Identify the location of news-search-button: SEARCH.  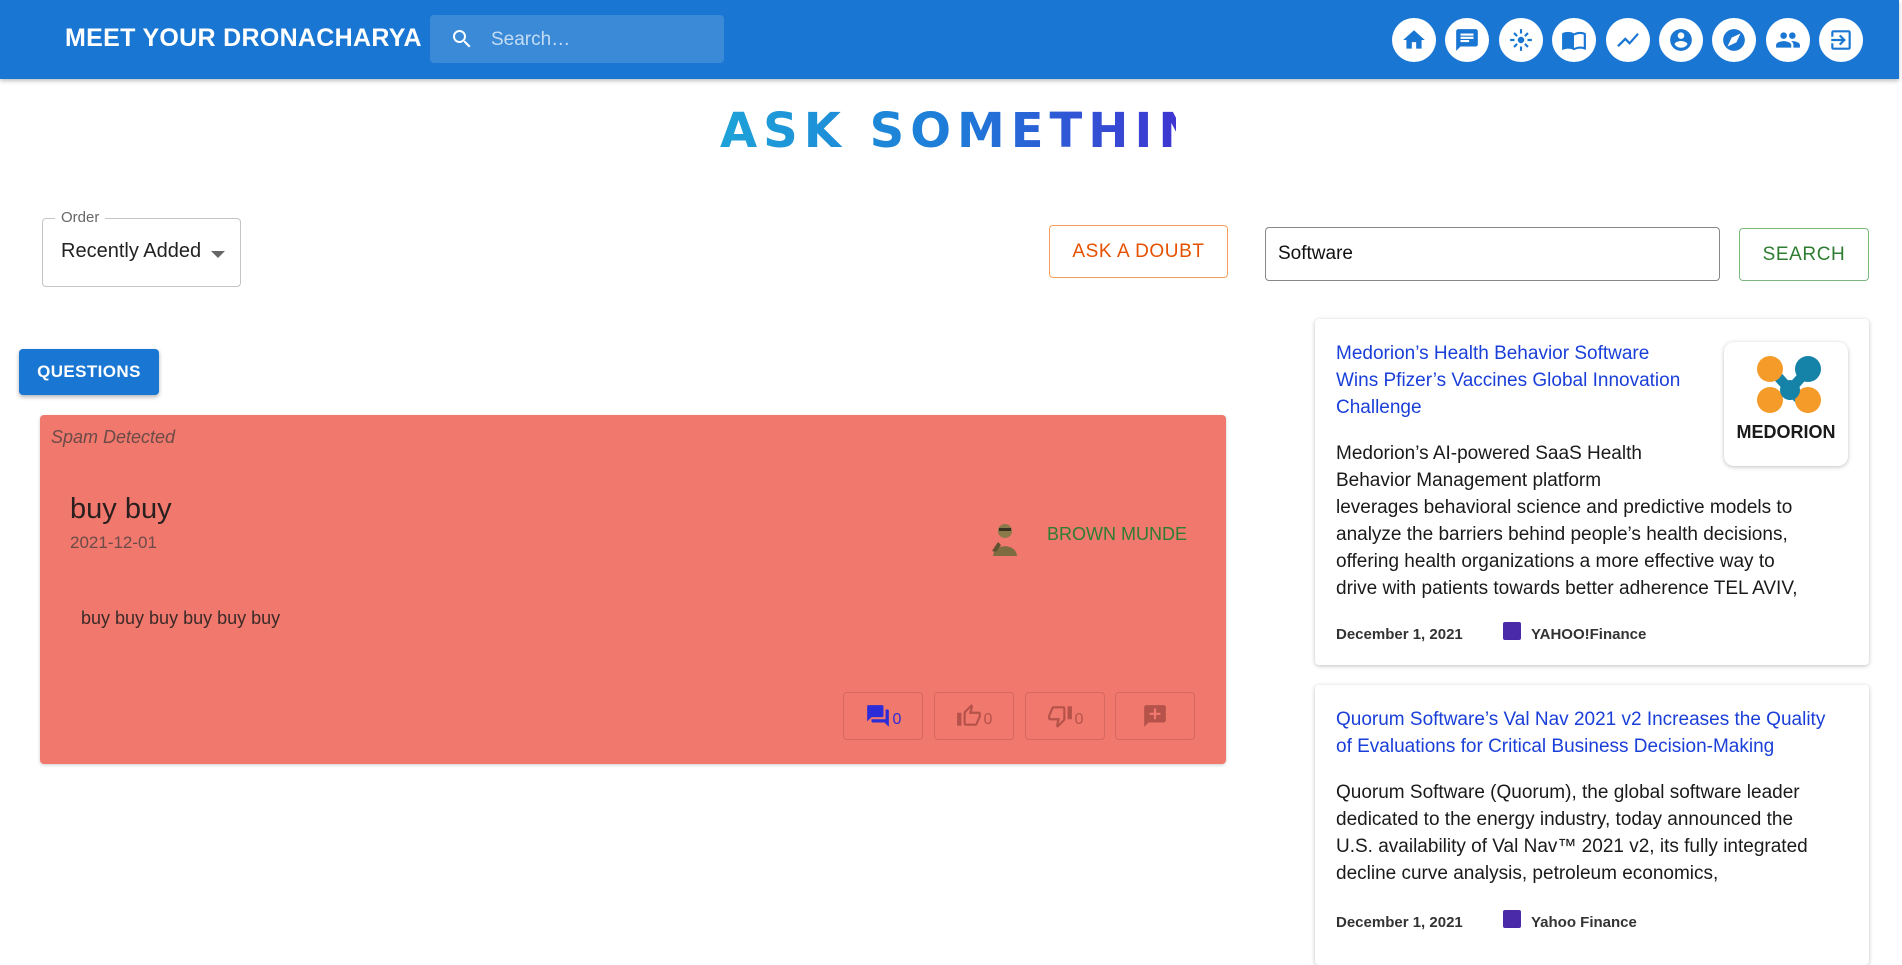
(1804, 254).